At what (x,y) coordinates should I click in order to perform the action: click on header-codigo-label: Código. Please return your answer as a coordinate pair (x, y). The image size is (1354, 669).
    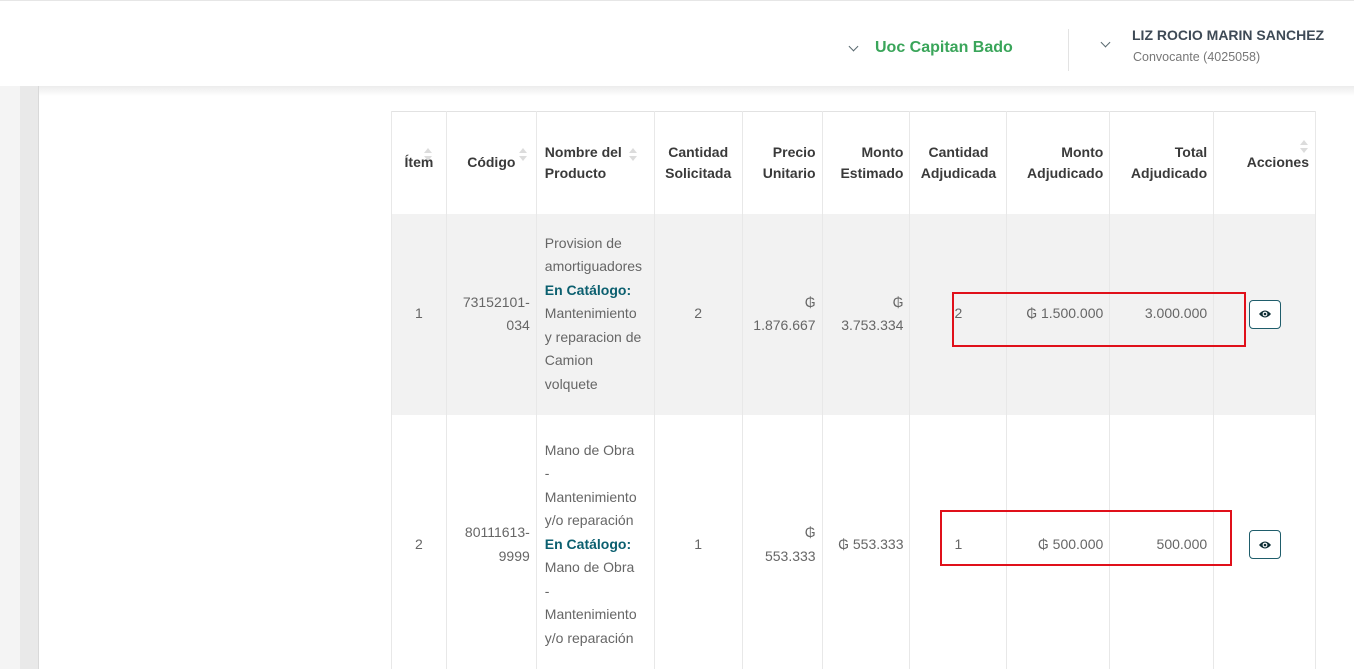
    Looking at the image, I should click on (491, 162).